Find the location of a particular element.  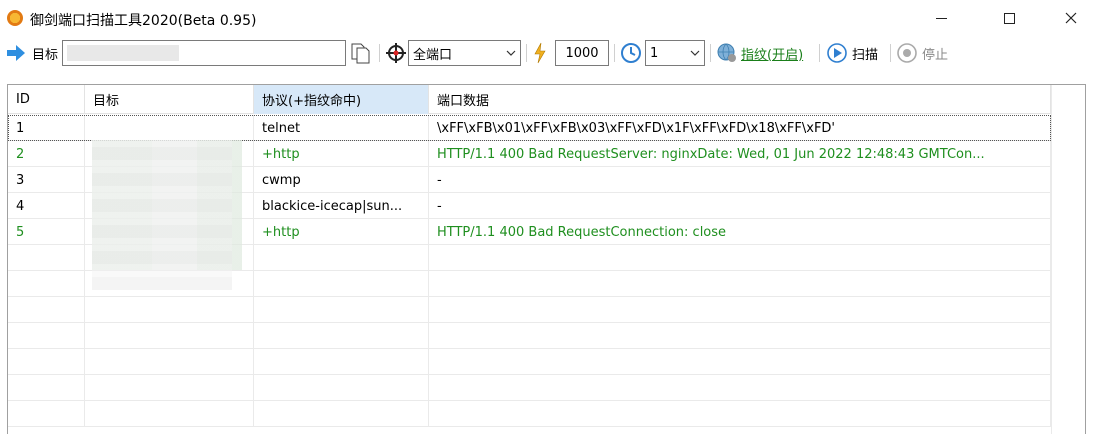

close-button is located at coordinates (1071, 18).